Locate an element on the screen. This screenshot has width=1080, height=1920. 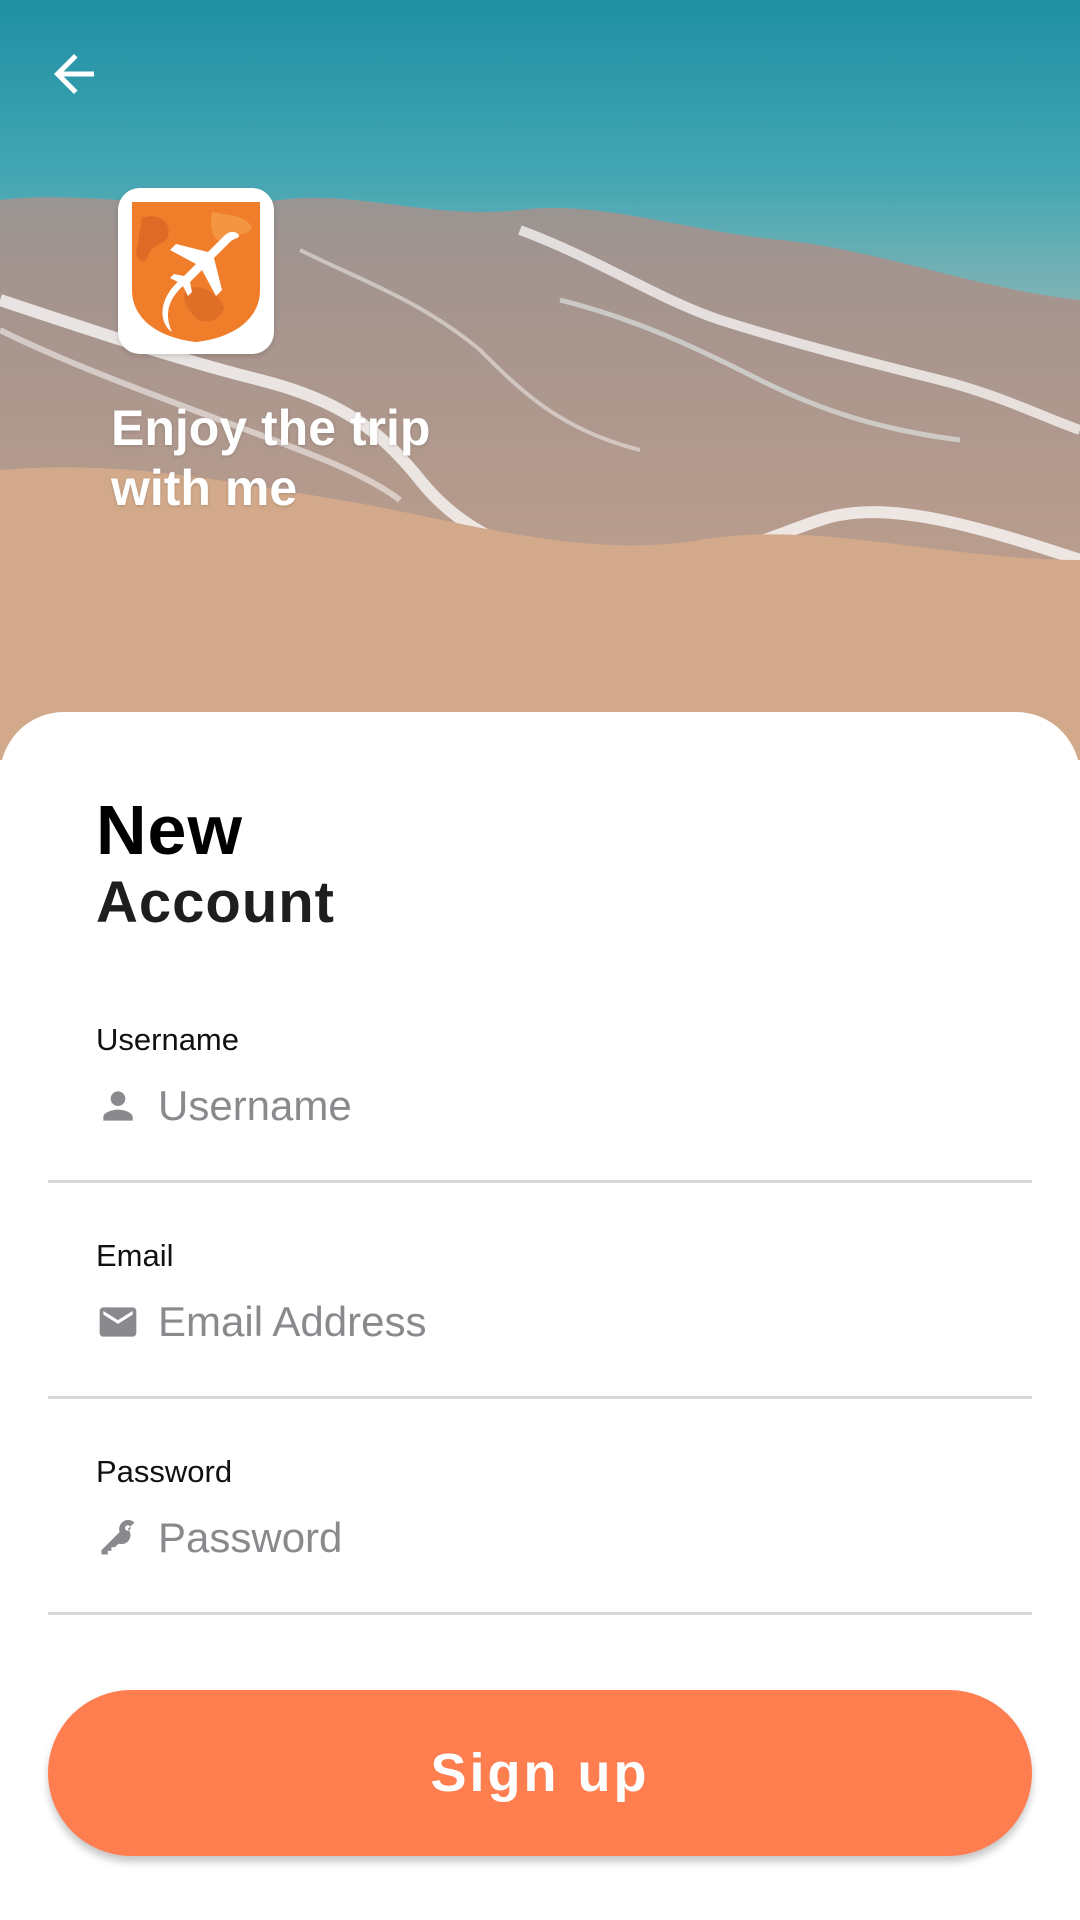
email-input is located at coordinates (578, 1322).